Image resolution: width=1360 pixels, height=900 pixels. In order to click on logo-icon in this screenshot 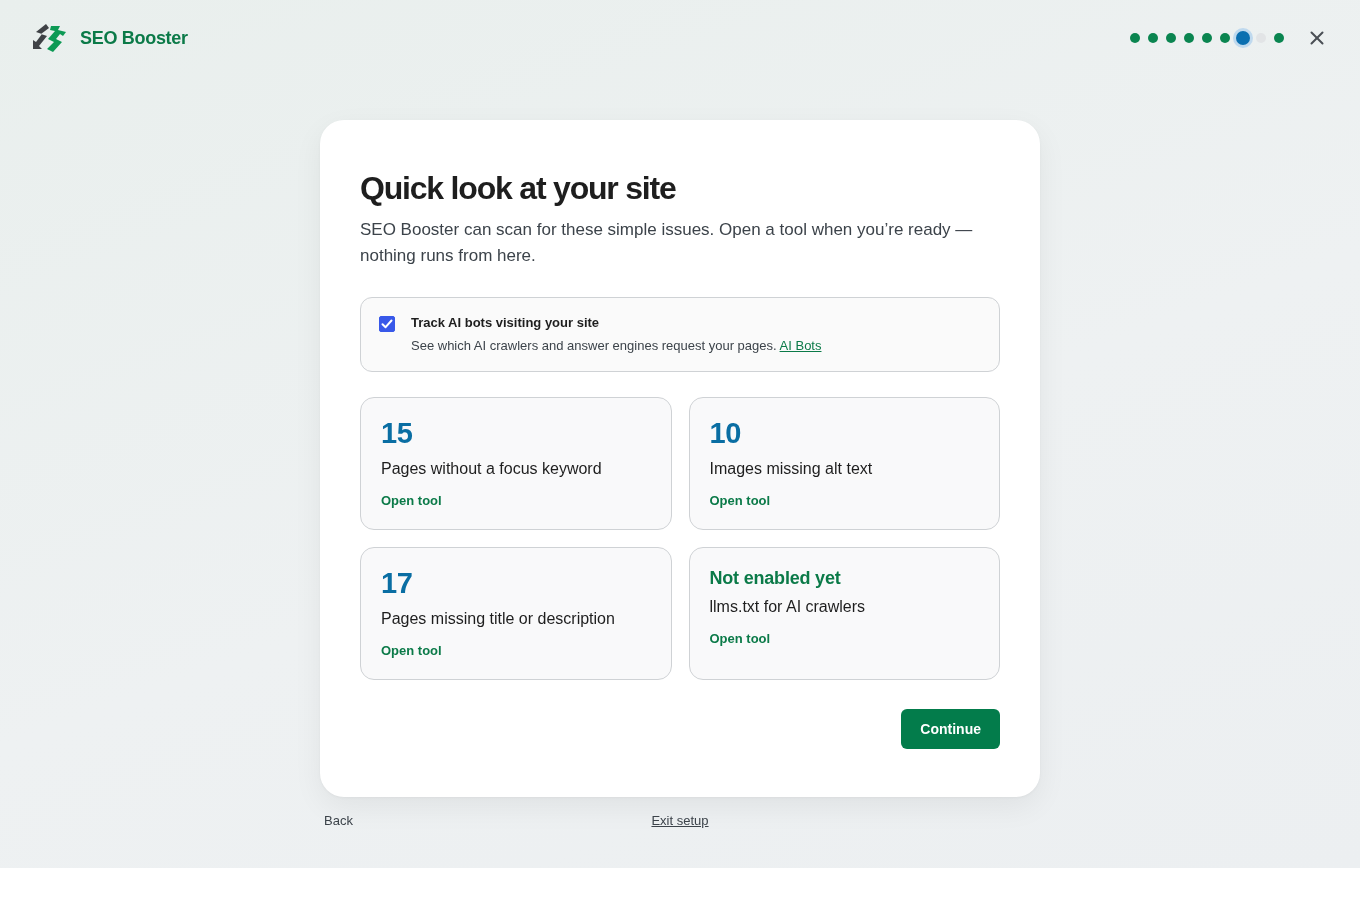, I will do `click(50, 38)`.